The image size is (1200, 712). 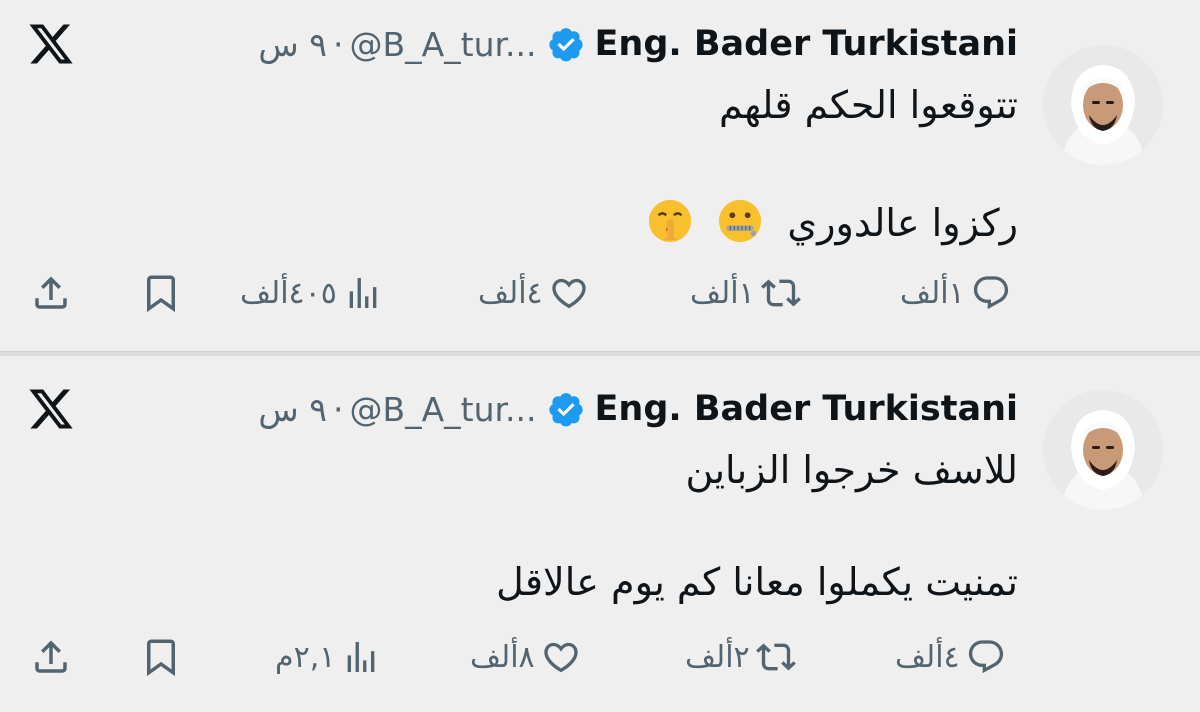 I want to click on shushing-face-icon, so click(x=670, y=221).